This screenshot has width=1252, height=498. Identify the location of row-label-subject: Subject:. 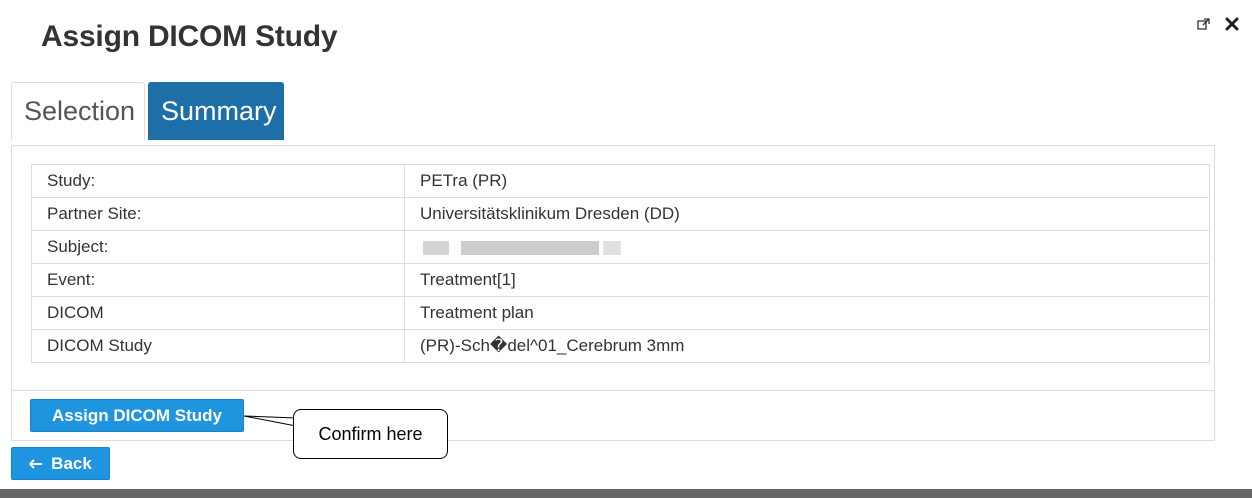
(218, 247).